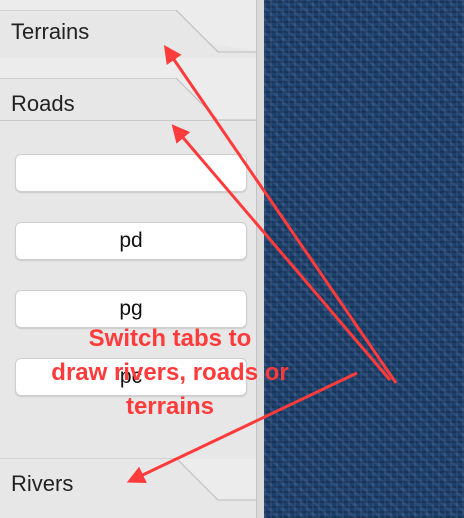  I want to click on tab-rivers-label: Rivers, so click(42, 483).